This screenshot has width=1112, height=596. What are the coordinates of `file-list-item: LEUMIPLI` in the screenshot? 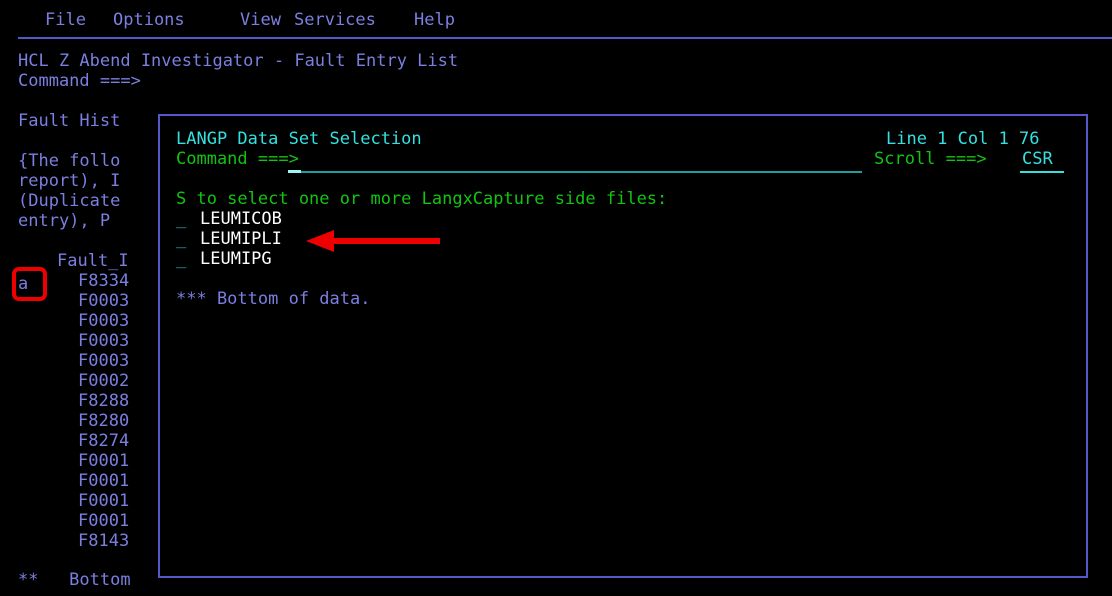 It's located at (241, 239).